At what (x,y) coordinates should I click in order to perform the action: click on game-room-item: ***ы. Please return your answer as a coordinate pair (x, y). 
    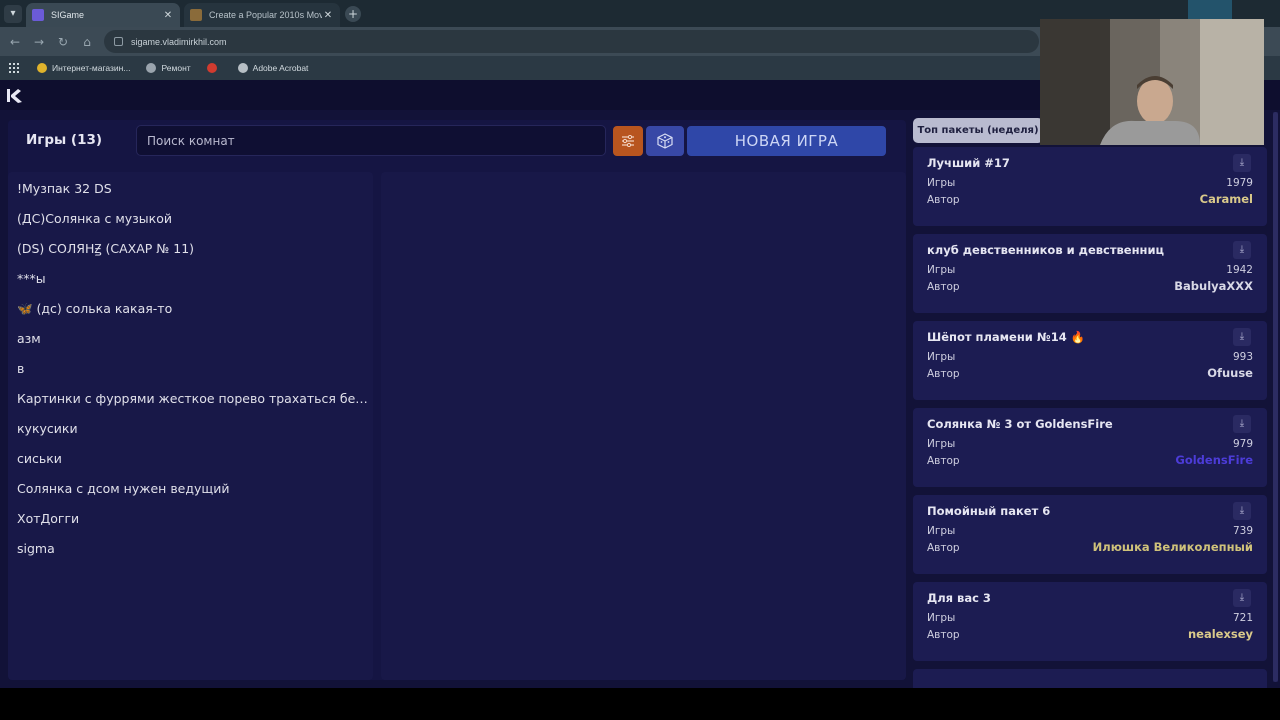
    Looking at the image, I should click on (190, 279).